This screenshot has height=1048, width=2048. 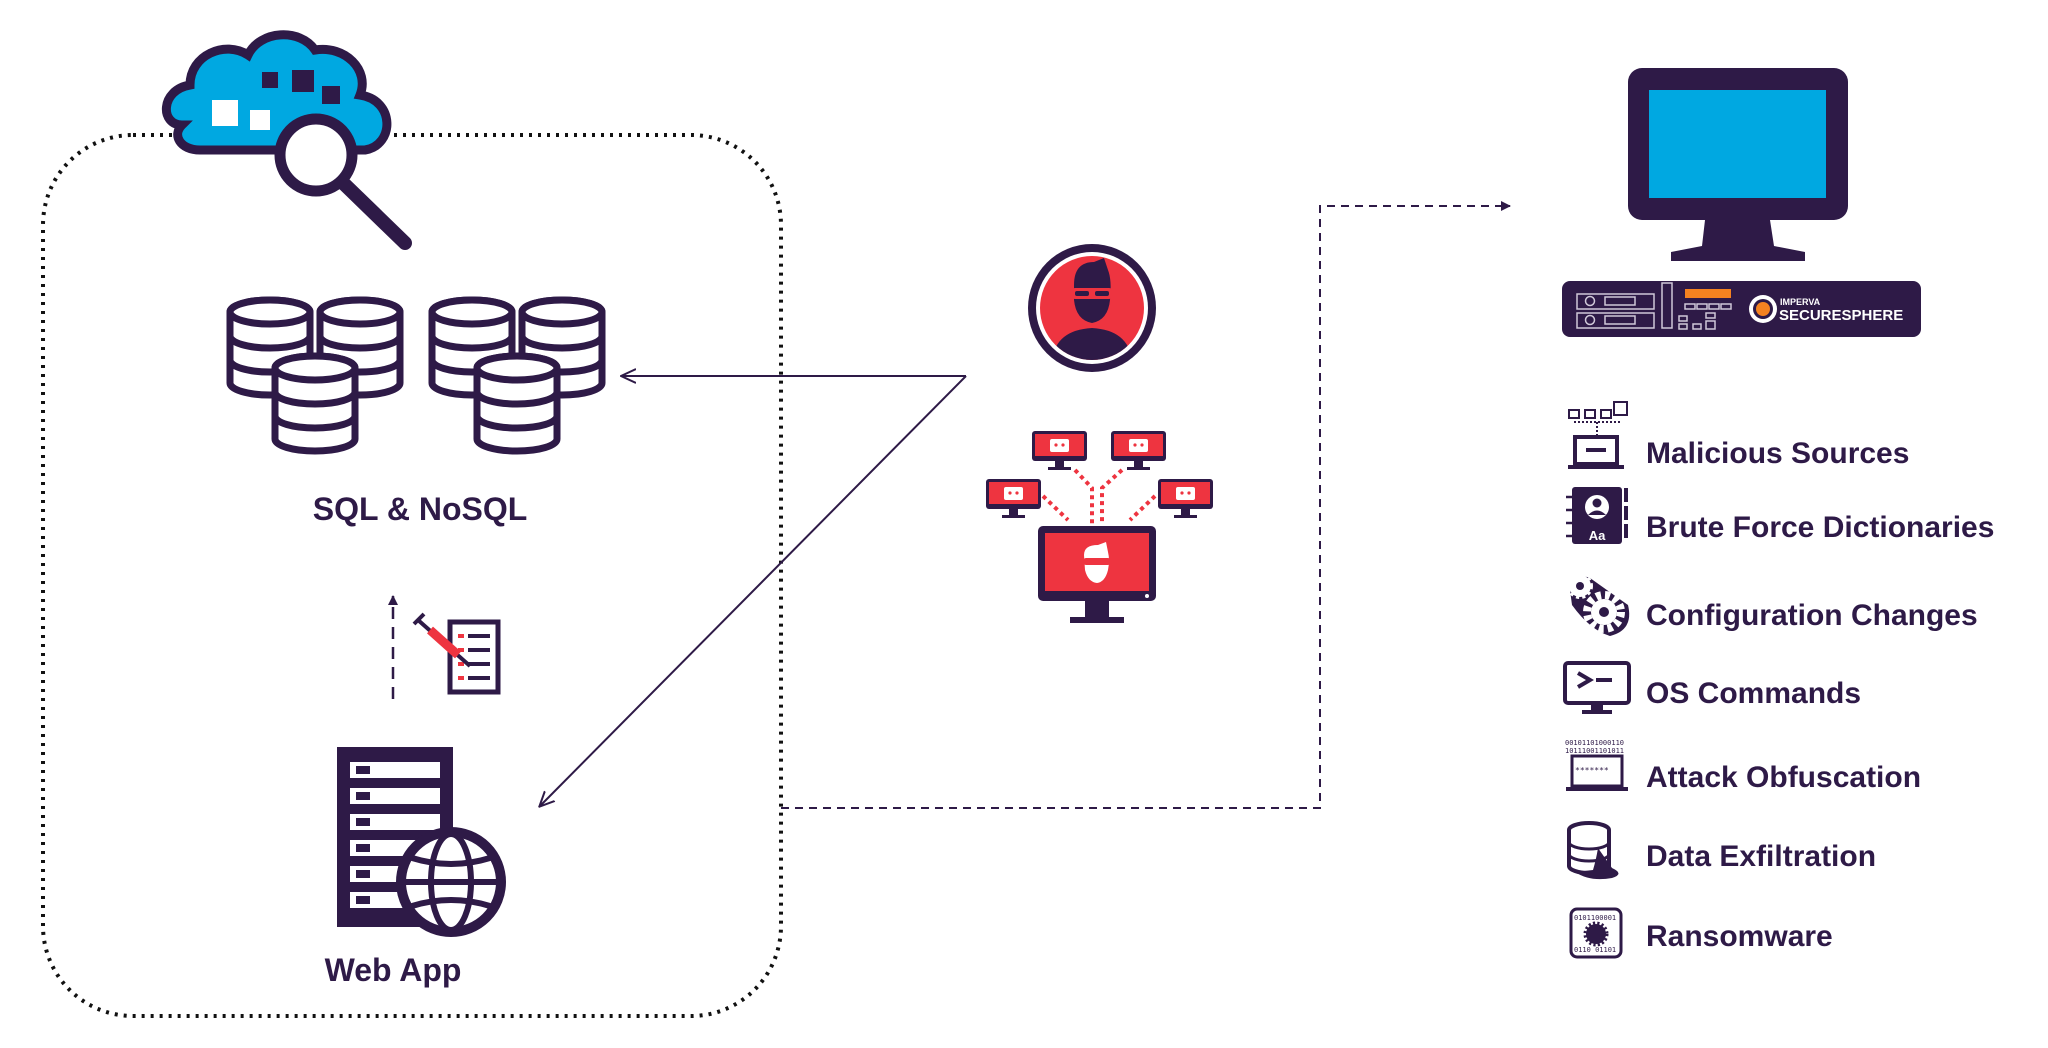 I want to click on svg-text: 10111001101011, so click(x=1594, y=751).